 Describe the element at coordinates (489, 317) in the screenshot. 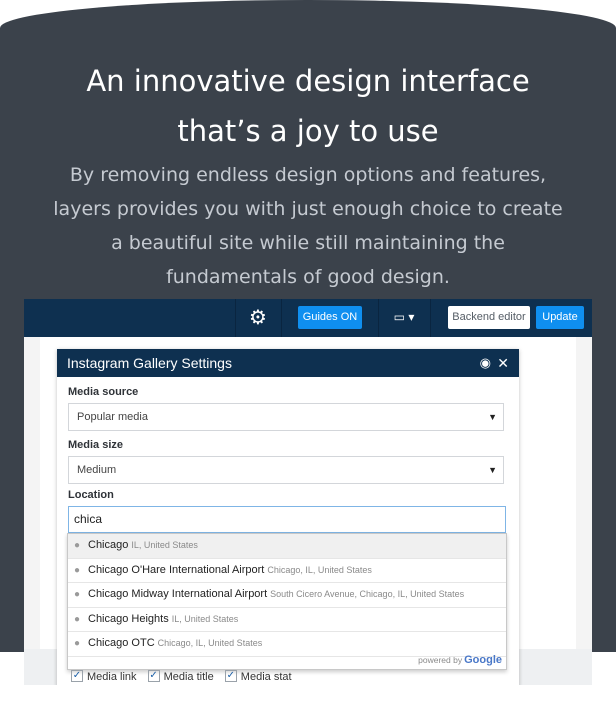

I see `backend-editor-button: Backend editor` at that location.